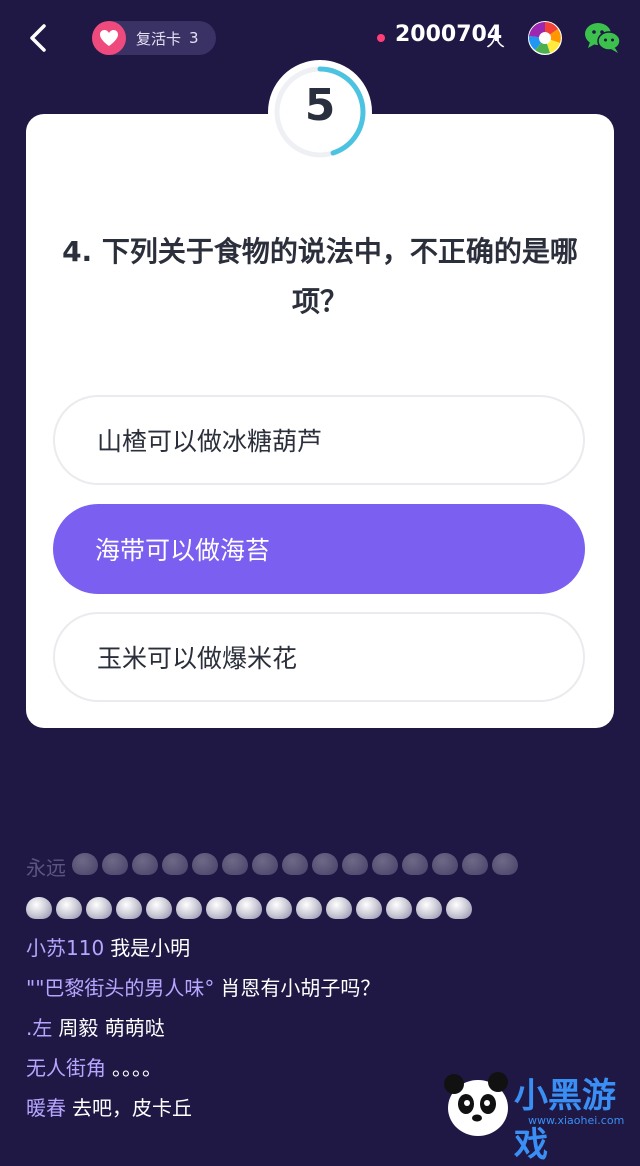  Describe the element at coordinates (39, 1028) in the screenshot. I see `chat-username: .左` at that location.